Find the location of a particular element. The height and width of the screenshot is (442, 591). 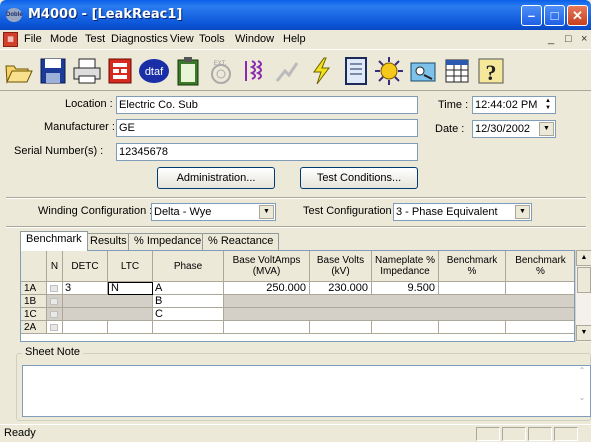

impedance-cell is located at coordinates (405, 327).